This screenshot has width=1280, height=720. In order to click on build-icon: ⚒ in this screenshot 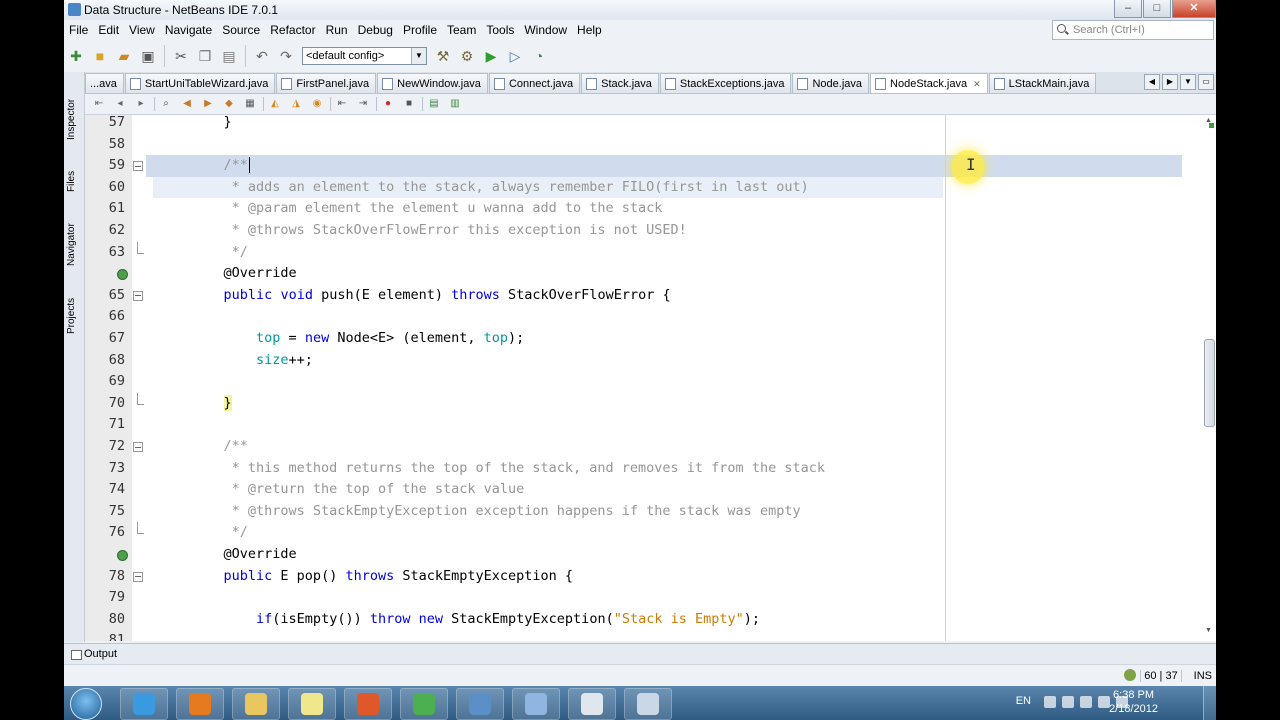, I will do `click(443, 56)`.